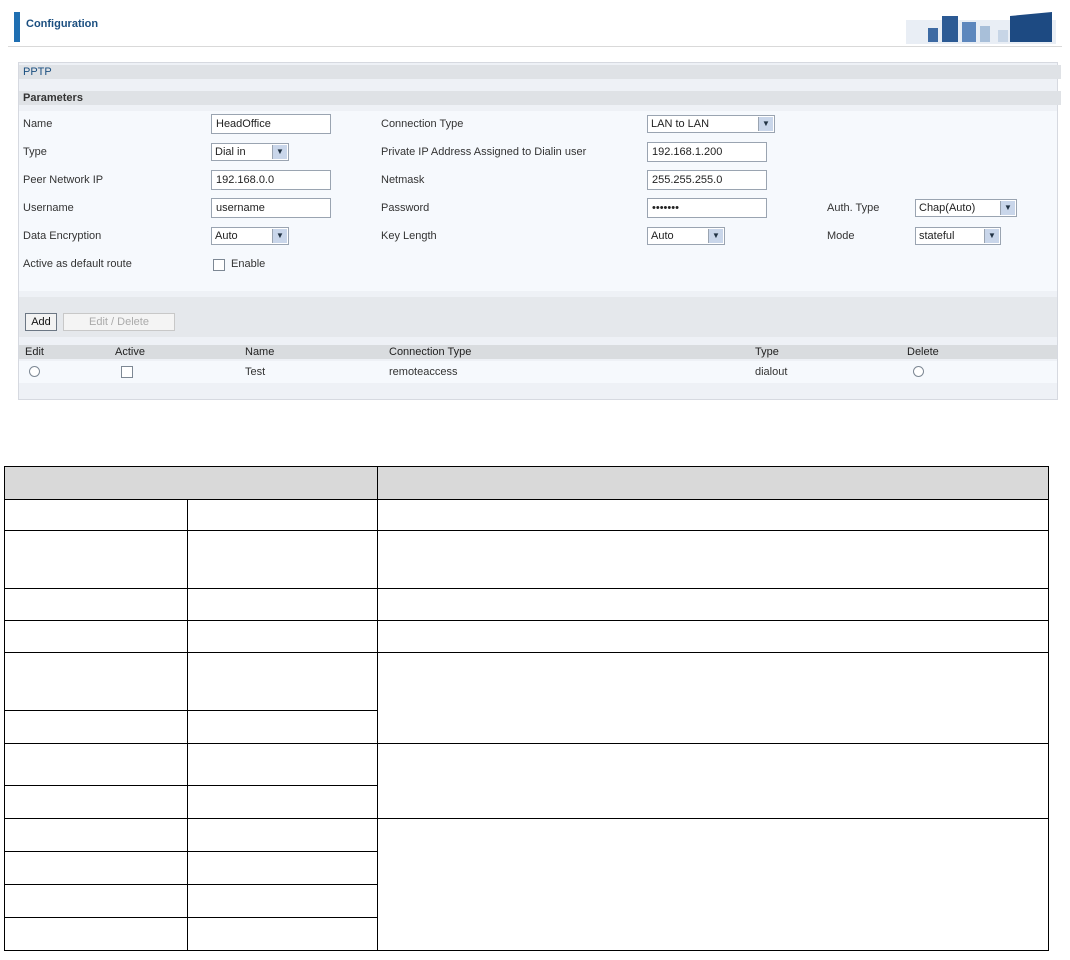 The width and height of the screenshot is (1070, 960). What do you see at coordinates (130, 352) in the screenshot?
I see `column-header-active: Active` at bounding box center [130, 352].